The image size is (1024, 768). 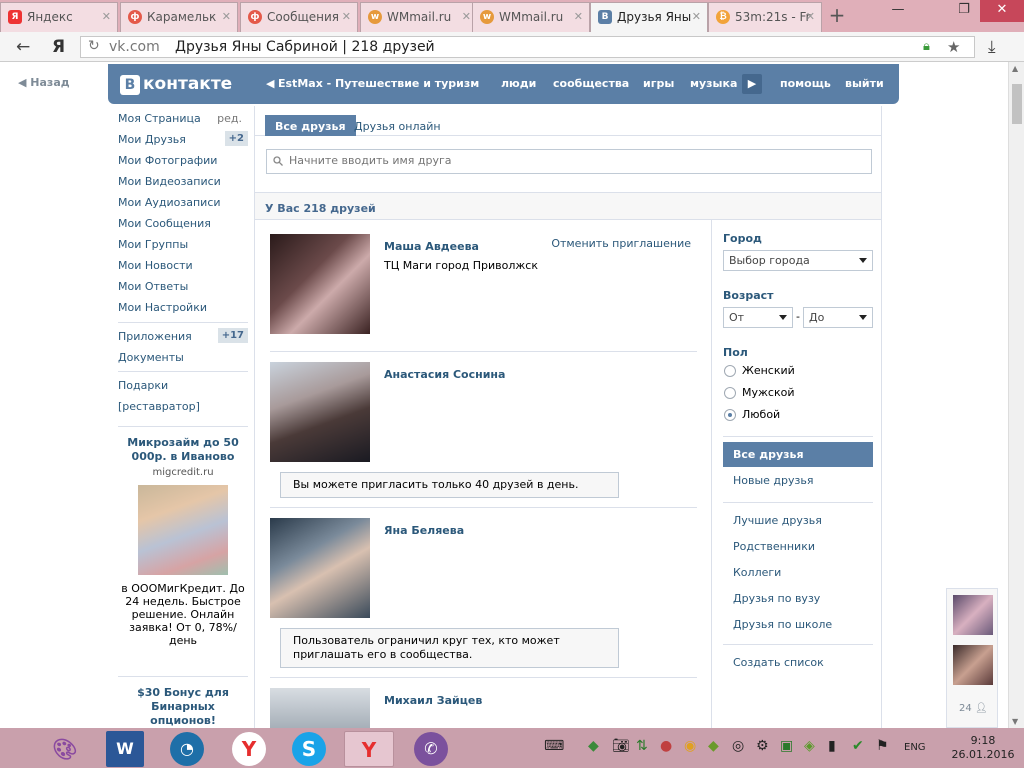 What do you see at coordinates (229, 118) in the screenshot?
I see `edit-link: ред.` at bounding box center [229, 118].